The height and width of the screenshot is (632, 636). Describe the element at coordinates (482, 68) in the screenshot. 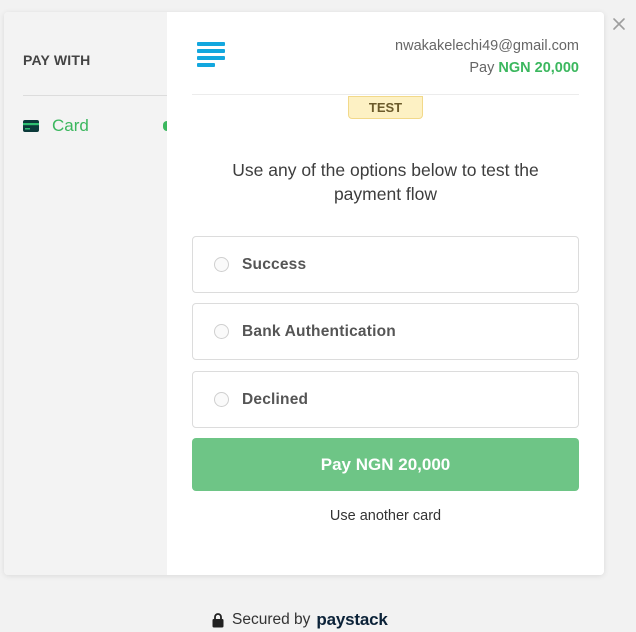

I see `pay-label: Pay` at that location.